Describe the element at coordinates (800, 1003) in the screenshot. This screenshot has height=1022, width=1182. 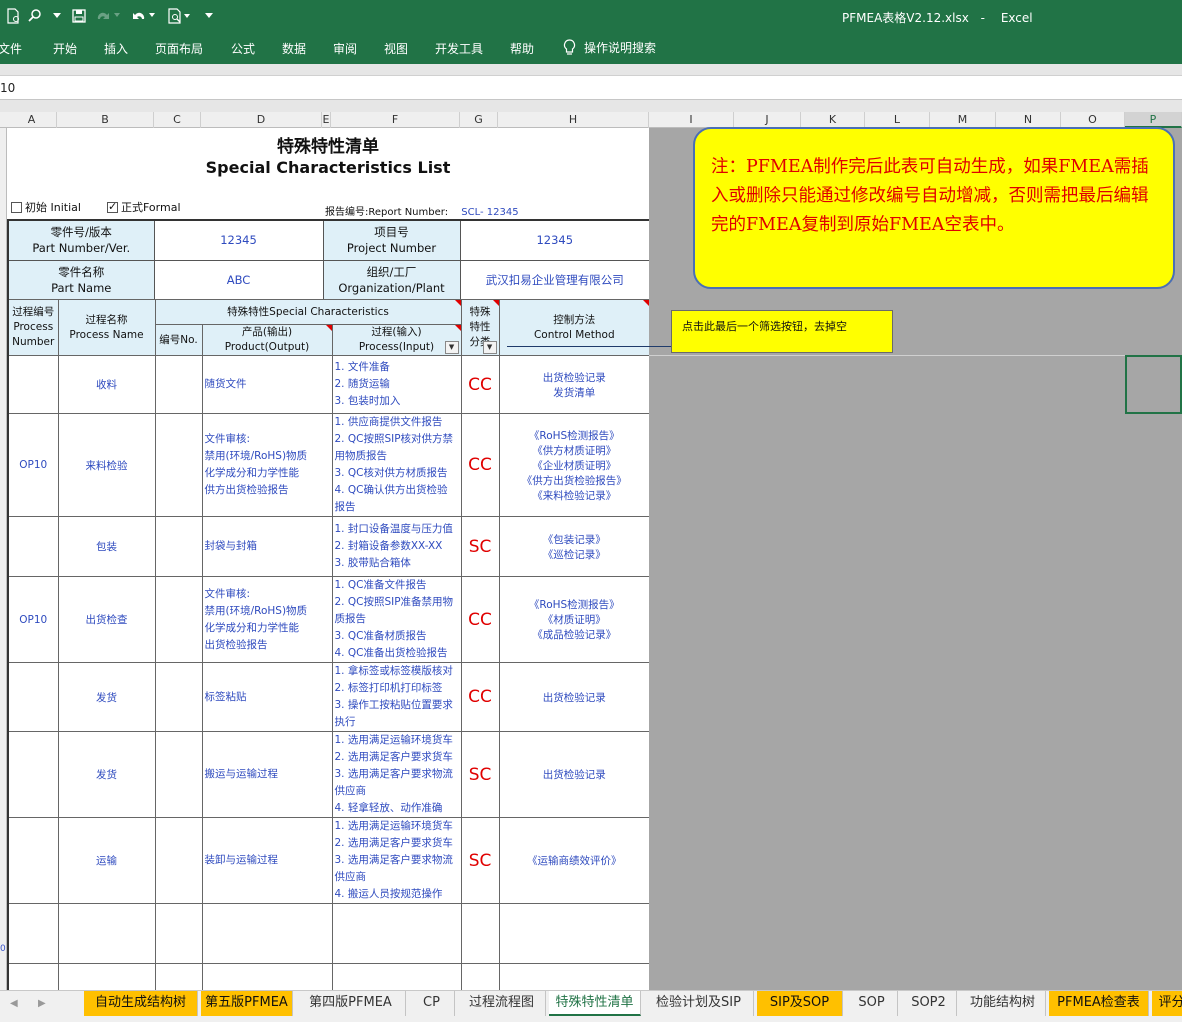
I see `sheet-tab: SIP及SOP` at that location.